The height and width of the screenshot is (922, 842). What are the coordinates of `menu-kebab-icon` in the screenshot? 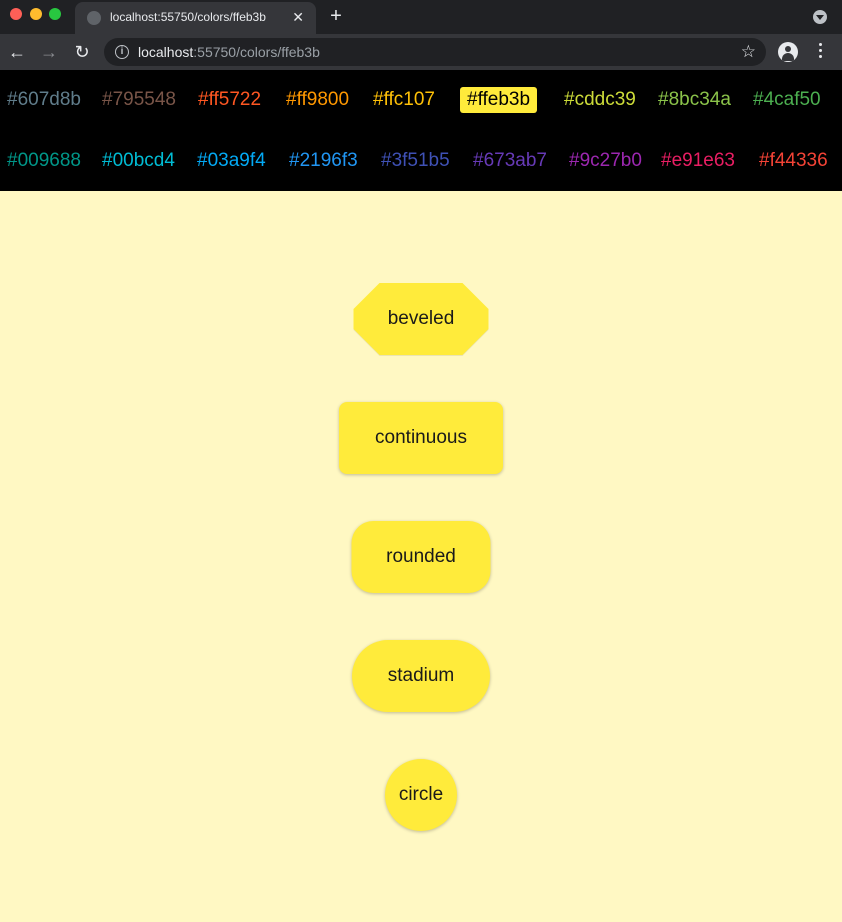 It's located at (820, 52).